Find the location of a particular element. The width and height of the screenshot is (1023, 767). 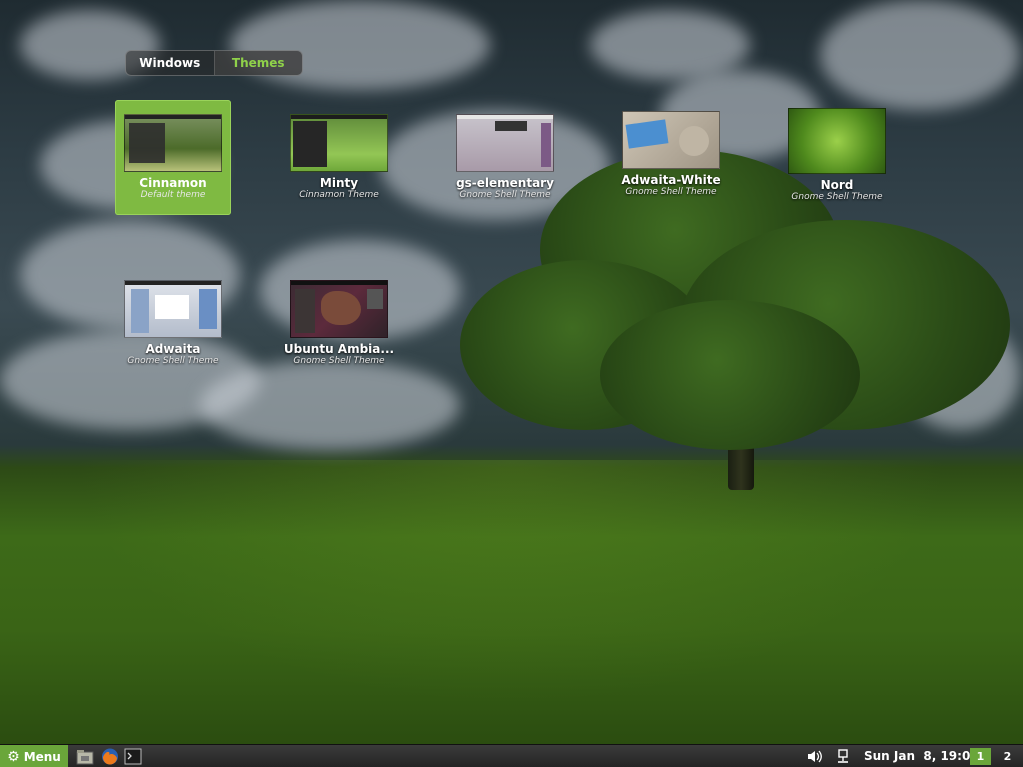

clock: Sun Jan 8, 19:05 is located at coordinates (921, 756).